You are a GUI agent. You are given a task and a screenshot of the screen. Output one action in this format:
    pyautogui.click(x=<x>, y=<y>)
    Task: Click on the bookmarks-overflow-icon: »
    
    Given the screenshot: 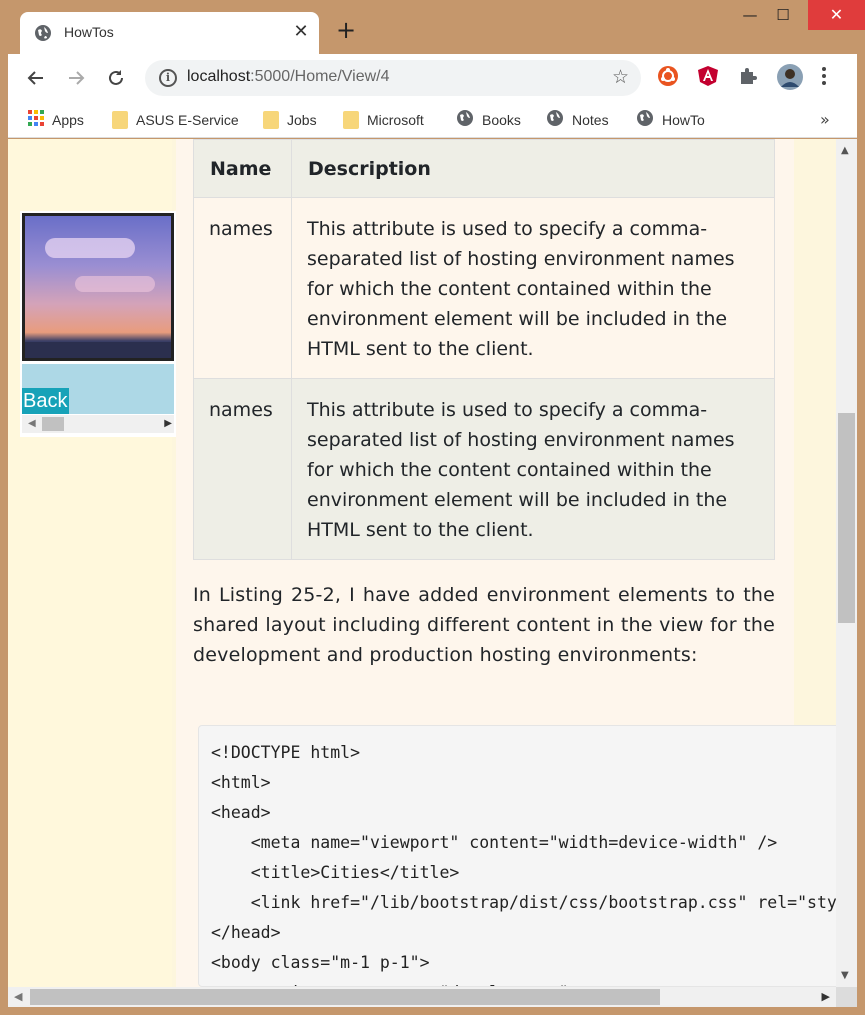 What is the action you would take?
    pyautogui.click(x=825, y=119)
    